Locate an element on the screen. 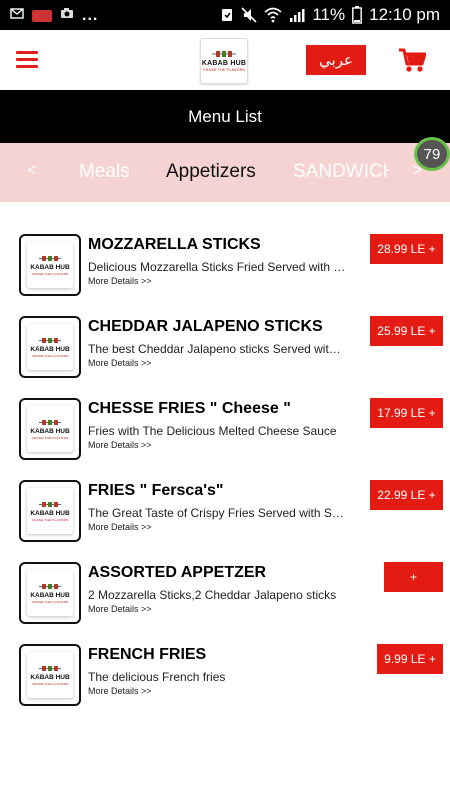 Image resolution: width=450 pixels, height=800 pixels. item-name: CHEDDAR JALAPENO STICKS is located at coordinates (205, 326).